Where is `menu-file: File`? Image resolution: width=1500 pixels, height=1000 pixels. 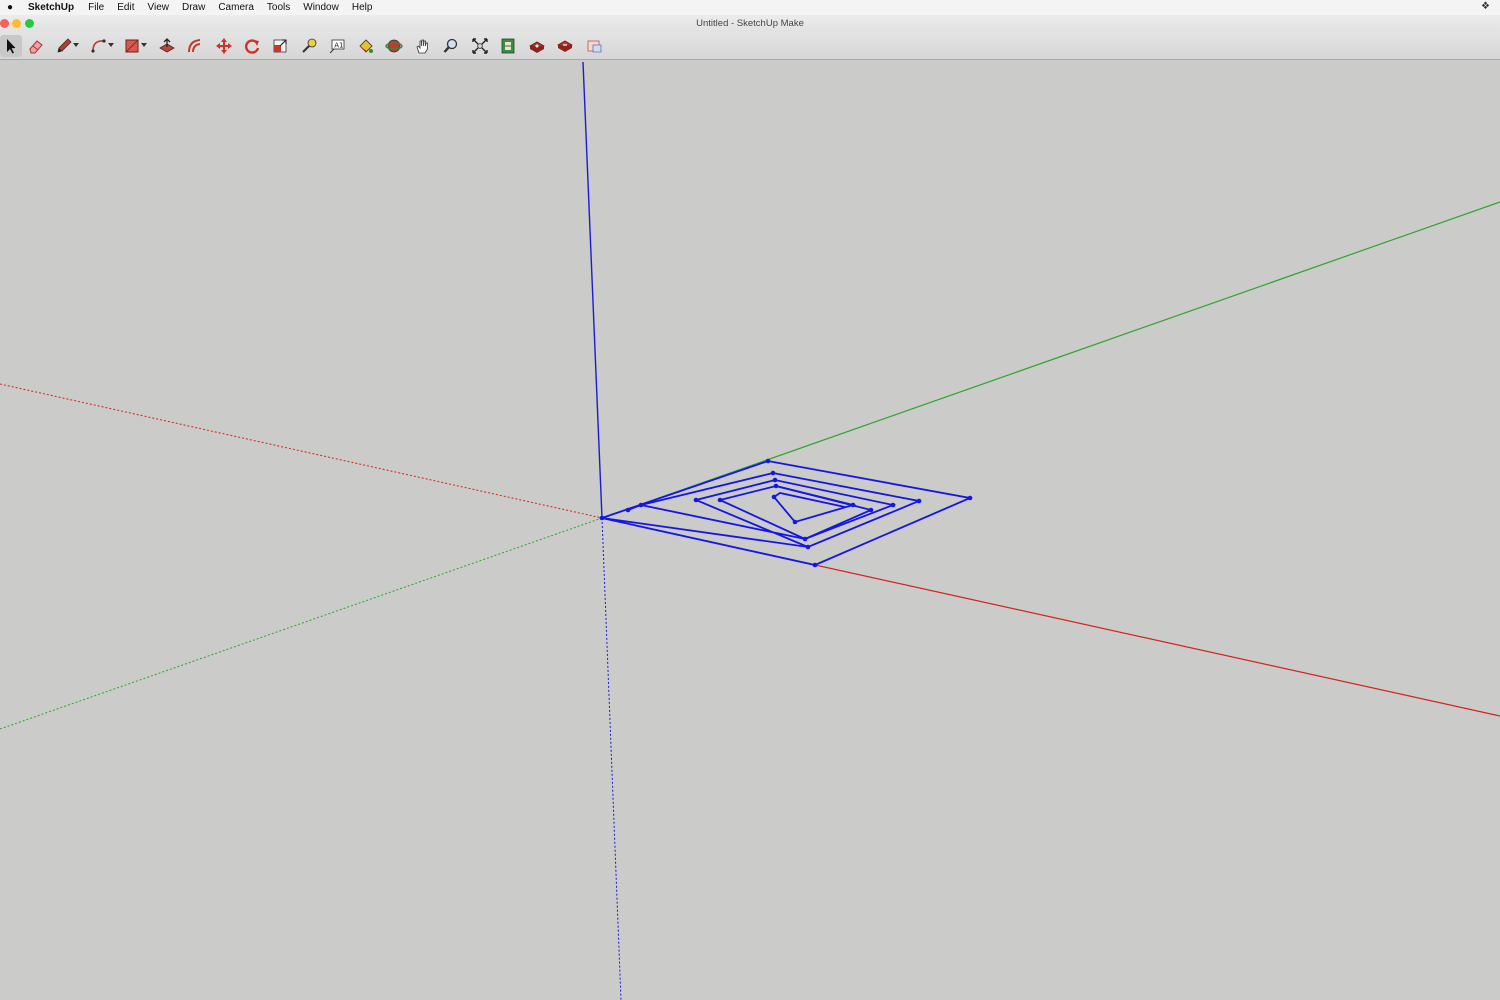 menu-file: File is located at coordinates (96, 7).